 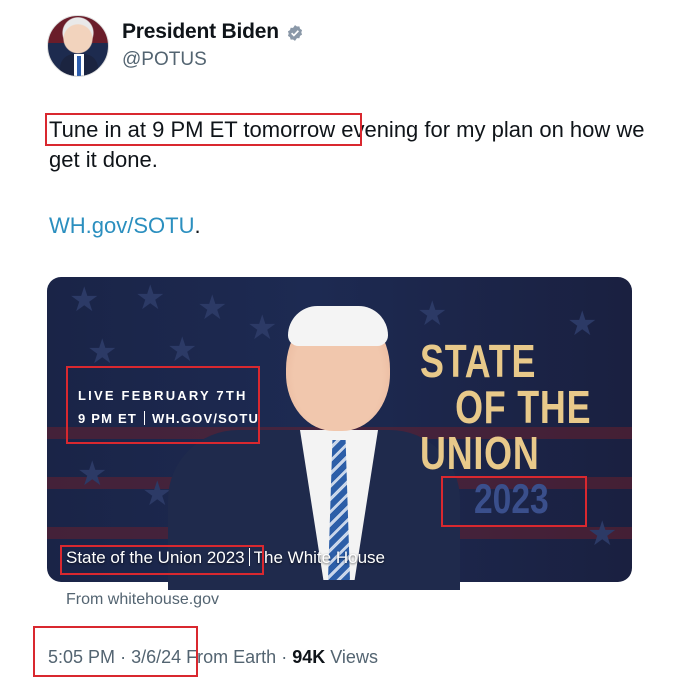 What do you see at coordinates (192, 129) in the screenshot?
I see `tweet-text-highlighted: Tune in at 9 PM ET tomorrow` at bounding box center [192, 129].